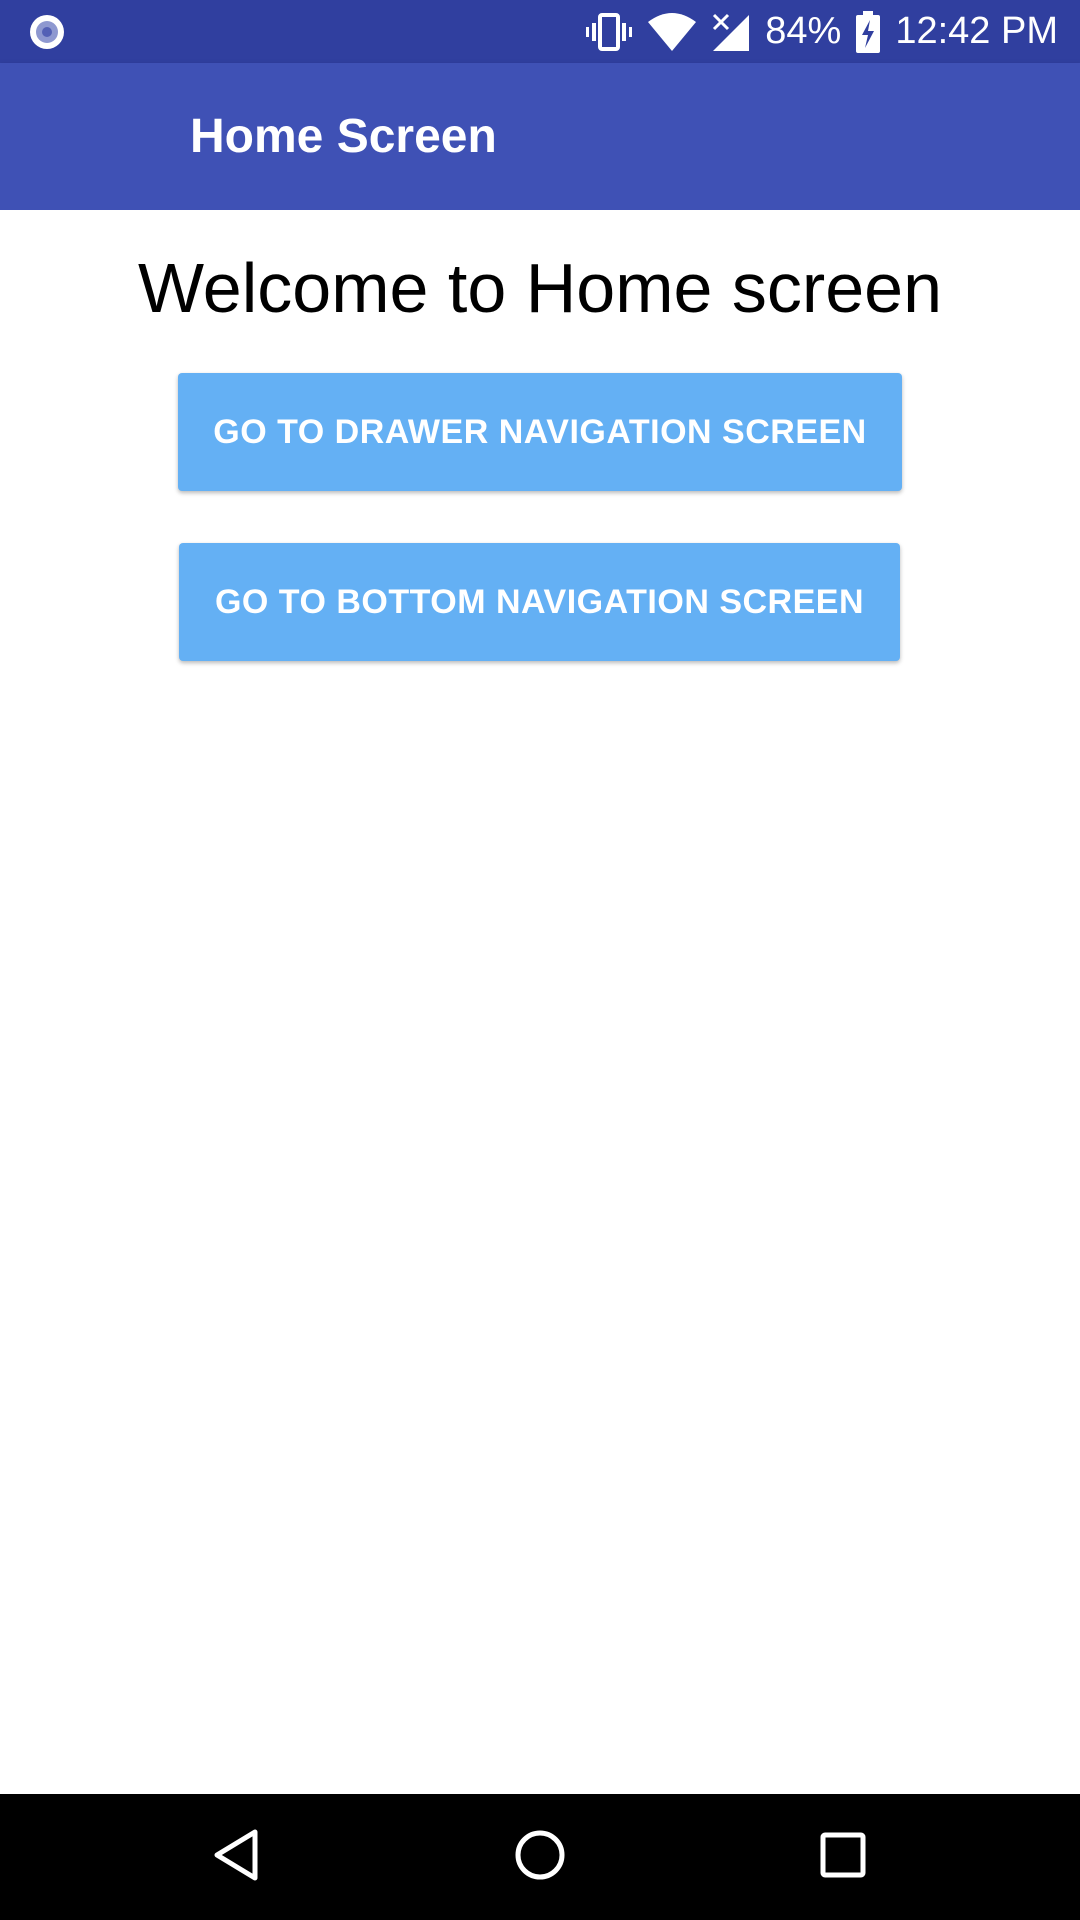 This screenshot has height=1920, width=1080. I want to click on home-icon, so click(540, 1857).